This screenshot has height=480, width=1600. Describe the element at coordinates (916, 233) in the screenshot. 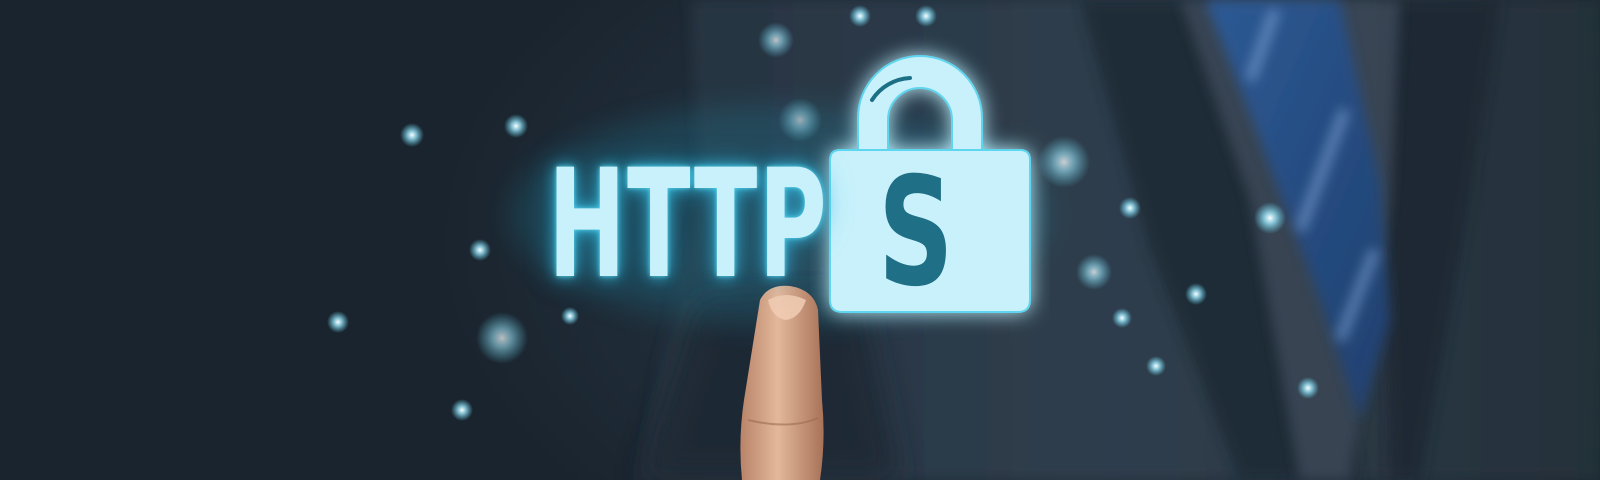

I see `padlock-letter: S` at that location.